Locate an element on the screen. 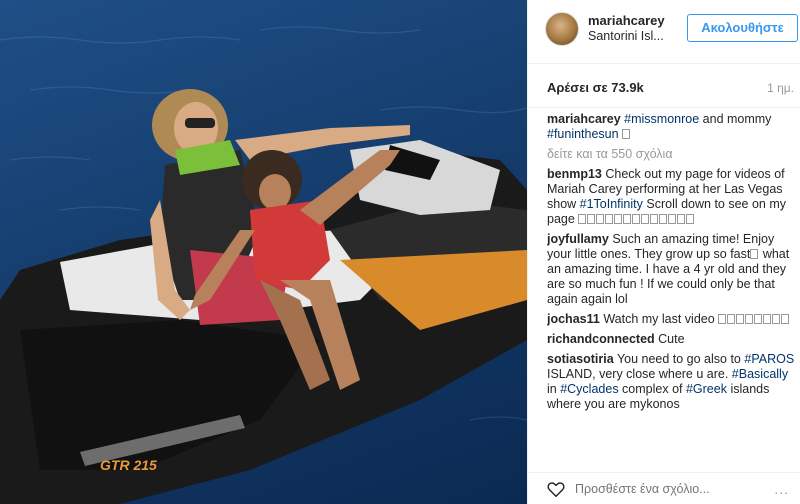 This screenshot has height=504, width=800. add-comment-input is located at coordinates (650, 489).